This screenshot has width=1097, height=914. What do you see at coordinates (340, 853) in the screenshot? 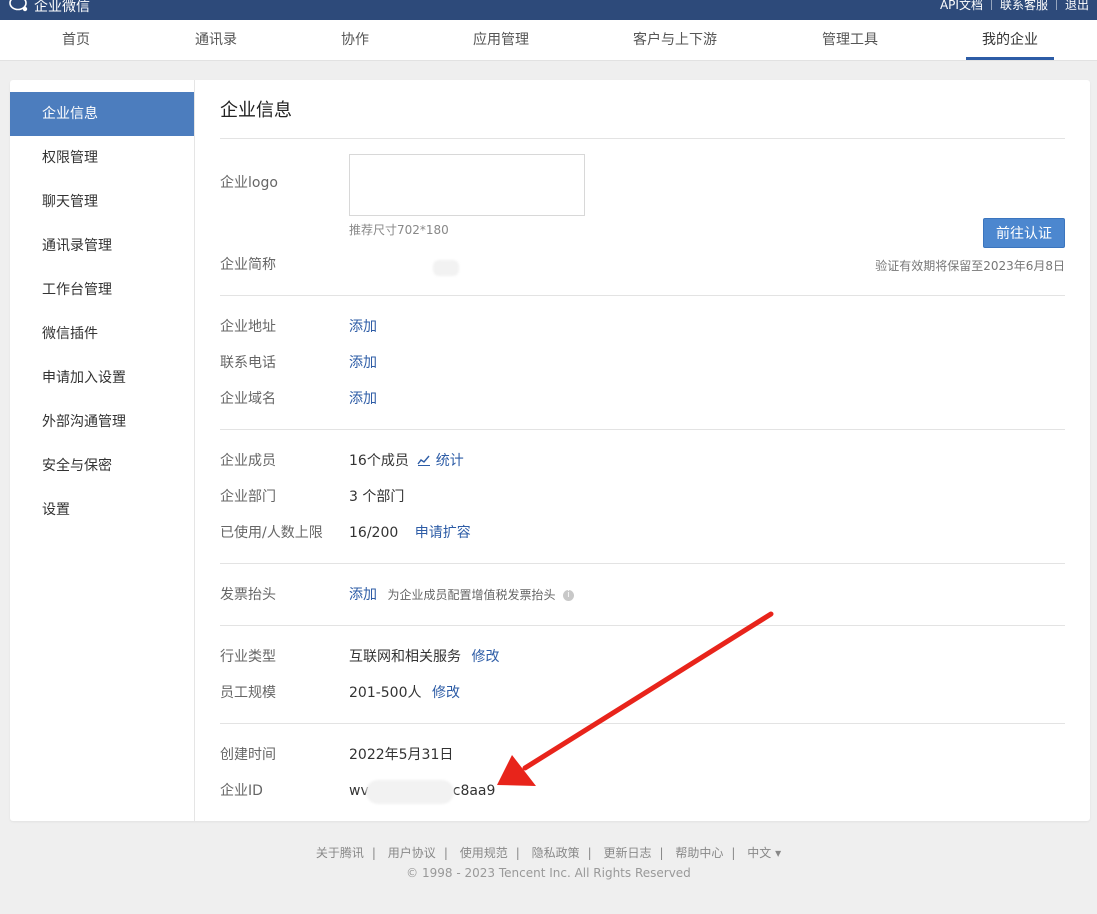
I see `footer-about-link: 关于腾讯` at bounding box center [340, 853].